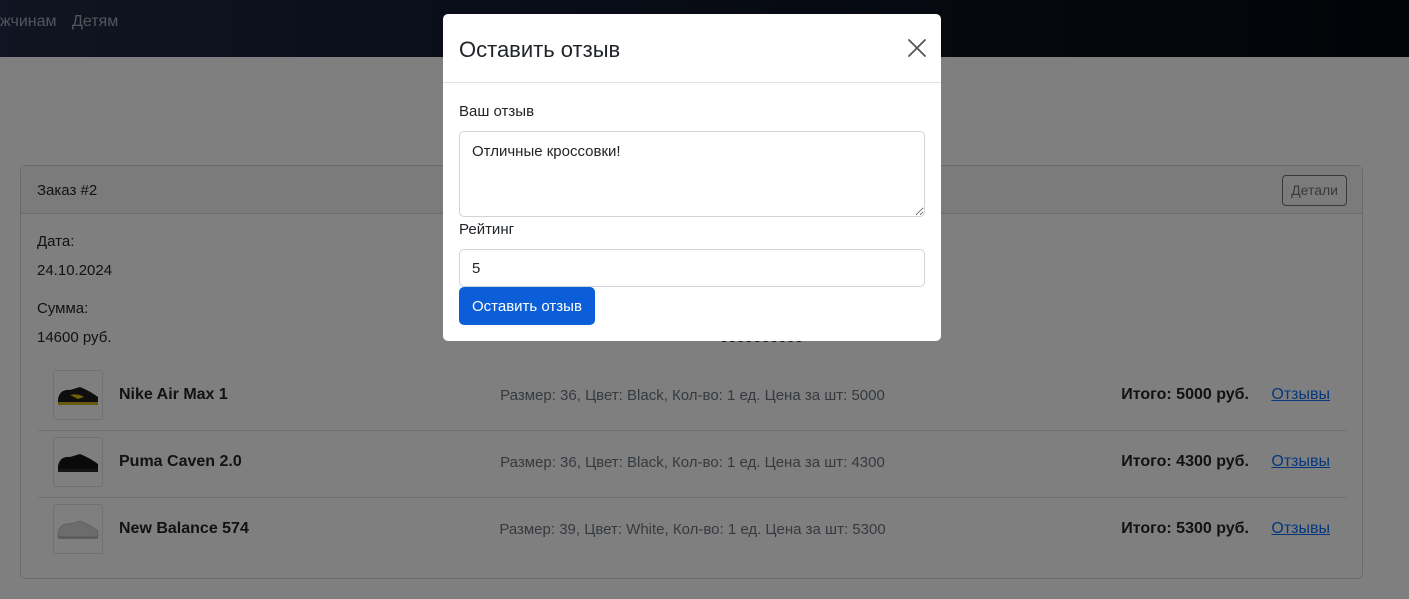 The height and width of the screenshot is (599, 1409). I want to click on submit-review-button: Оставить отзыв, so click(527, 306).